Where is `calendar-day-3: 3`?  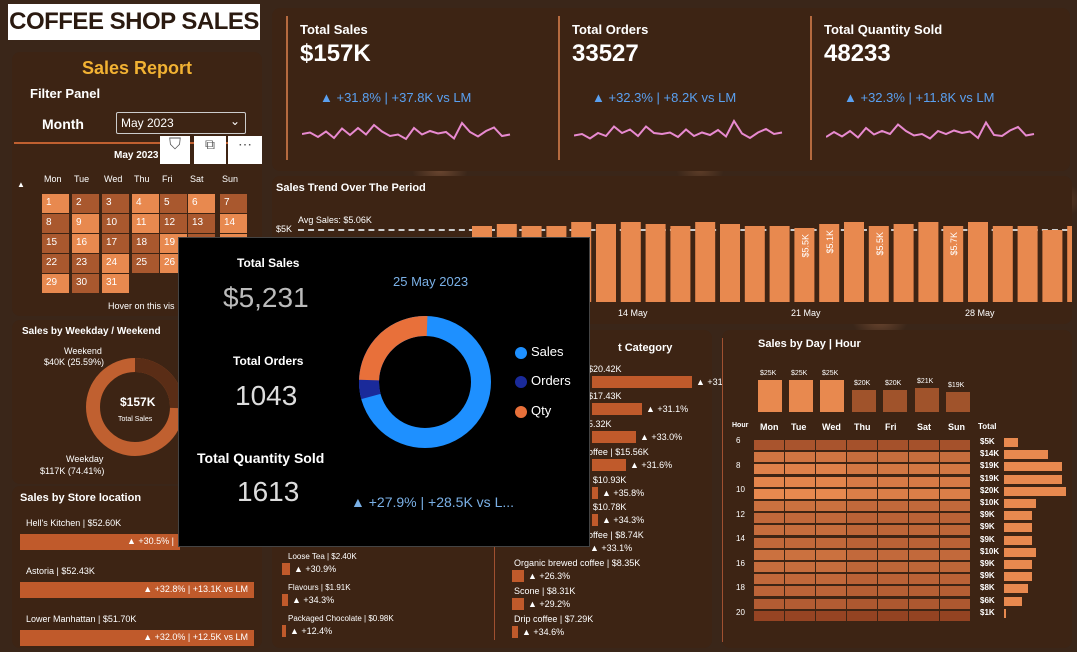 calendar-day-3: 3 is located at coordinates (115, 203).